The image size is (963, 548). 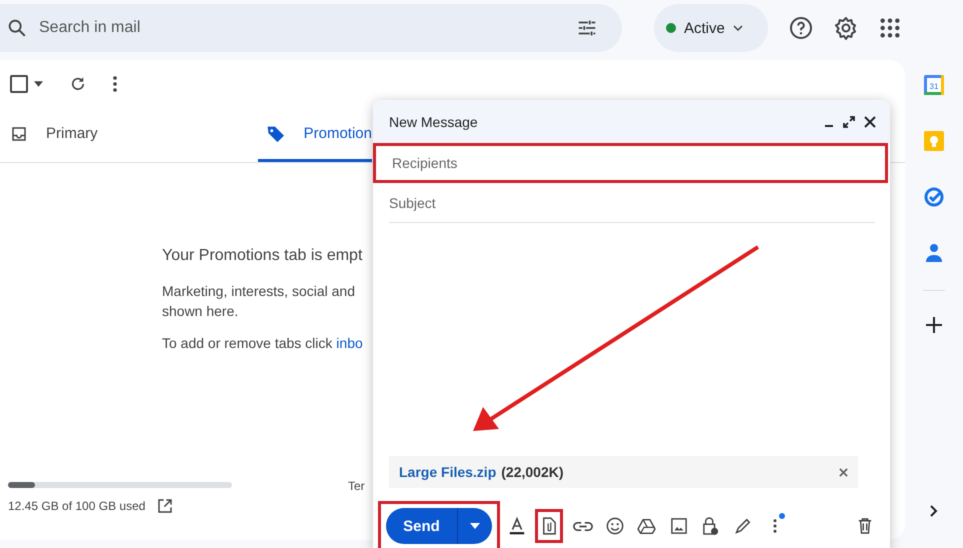 I want to click on send-button: Send, so click(x=422, y=526).